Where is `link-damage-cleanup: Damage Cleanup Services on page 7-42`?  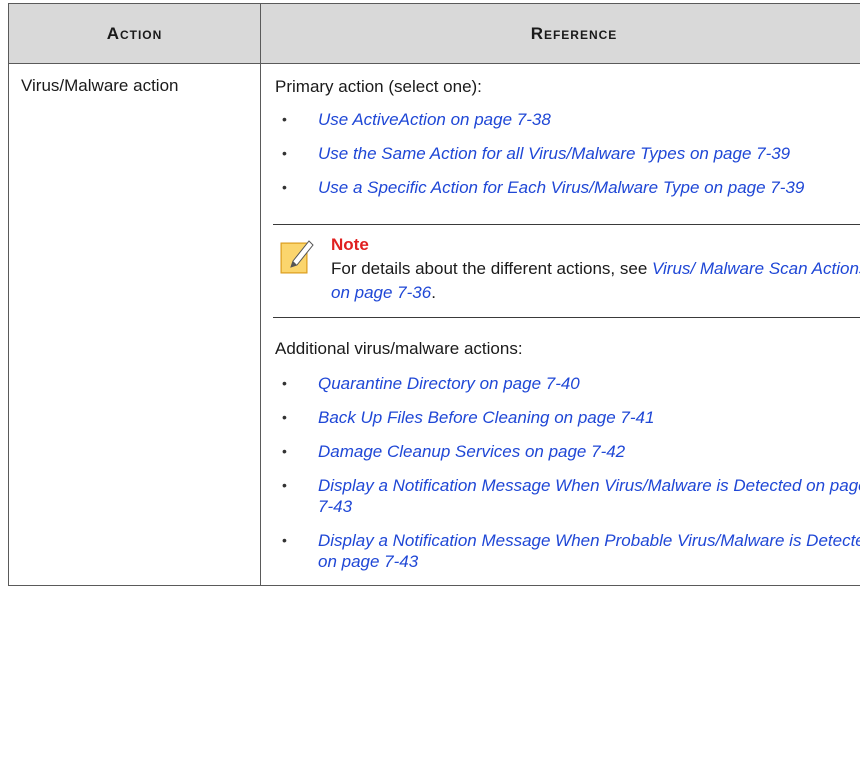 link-damage-cleanup: Damage Cleanup Services on page 7-42 is located at coordinates (471, 451).